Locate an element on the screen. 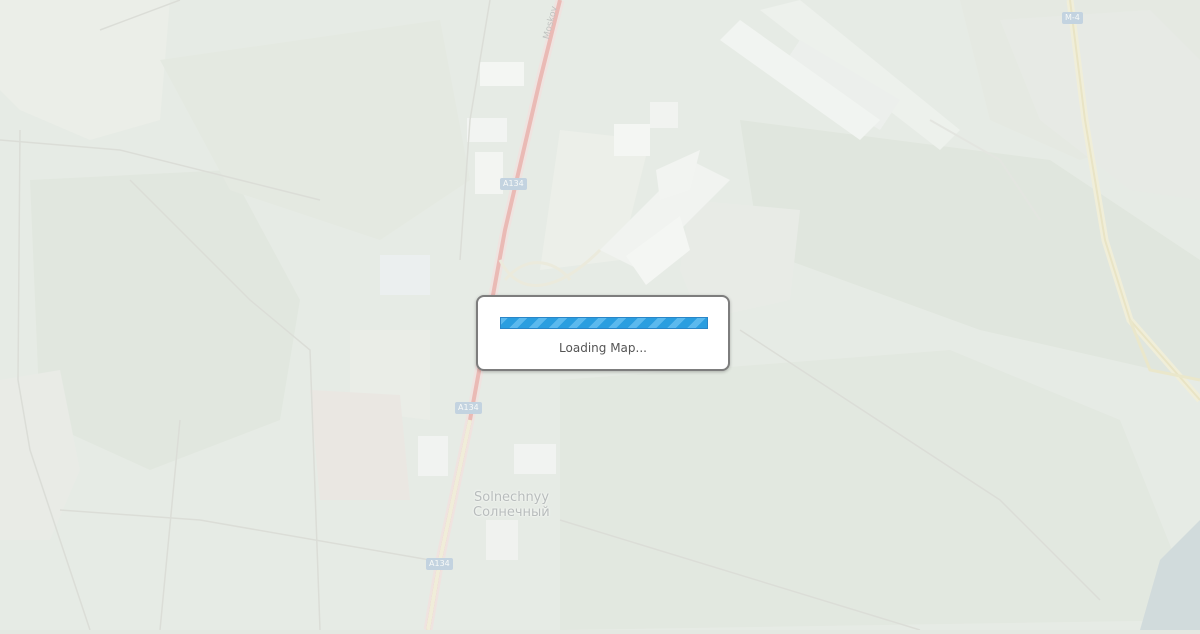 Image resolution: width=1200 pixels, height=634 pixels. progress-bar is located at coordinates (604, 323).